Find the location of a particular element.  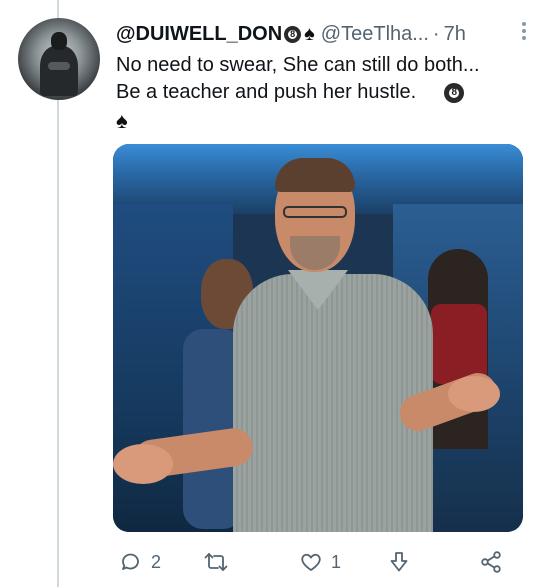

like-button: 1 is located at coordinates (320, 562).